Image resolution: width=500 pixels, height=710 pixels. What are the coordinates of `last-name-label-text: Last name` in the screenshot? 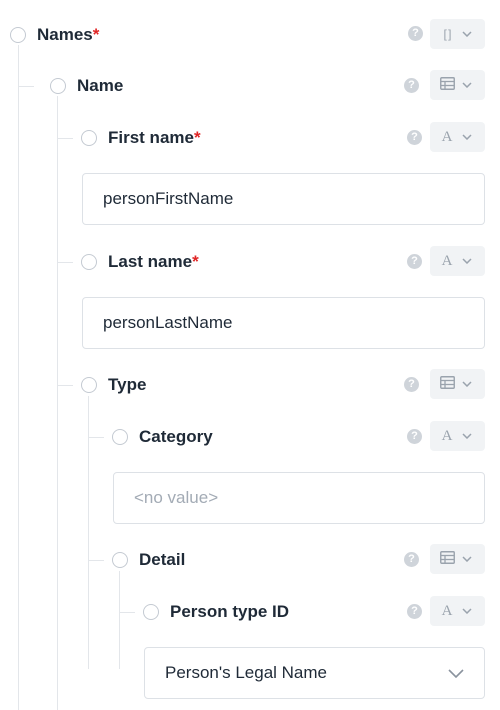 It's located at (150, 261).